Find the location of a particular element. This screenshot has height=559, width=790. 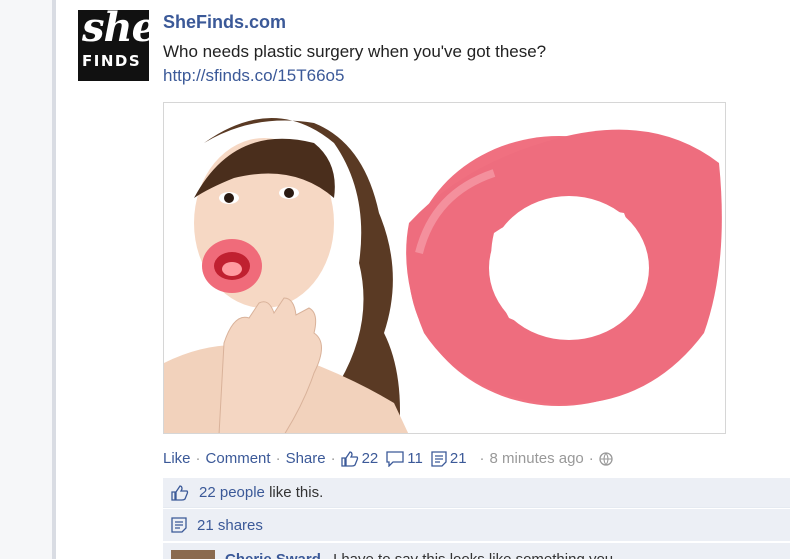

like-link: Like is located at coordinates (177, 458).